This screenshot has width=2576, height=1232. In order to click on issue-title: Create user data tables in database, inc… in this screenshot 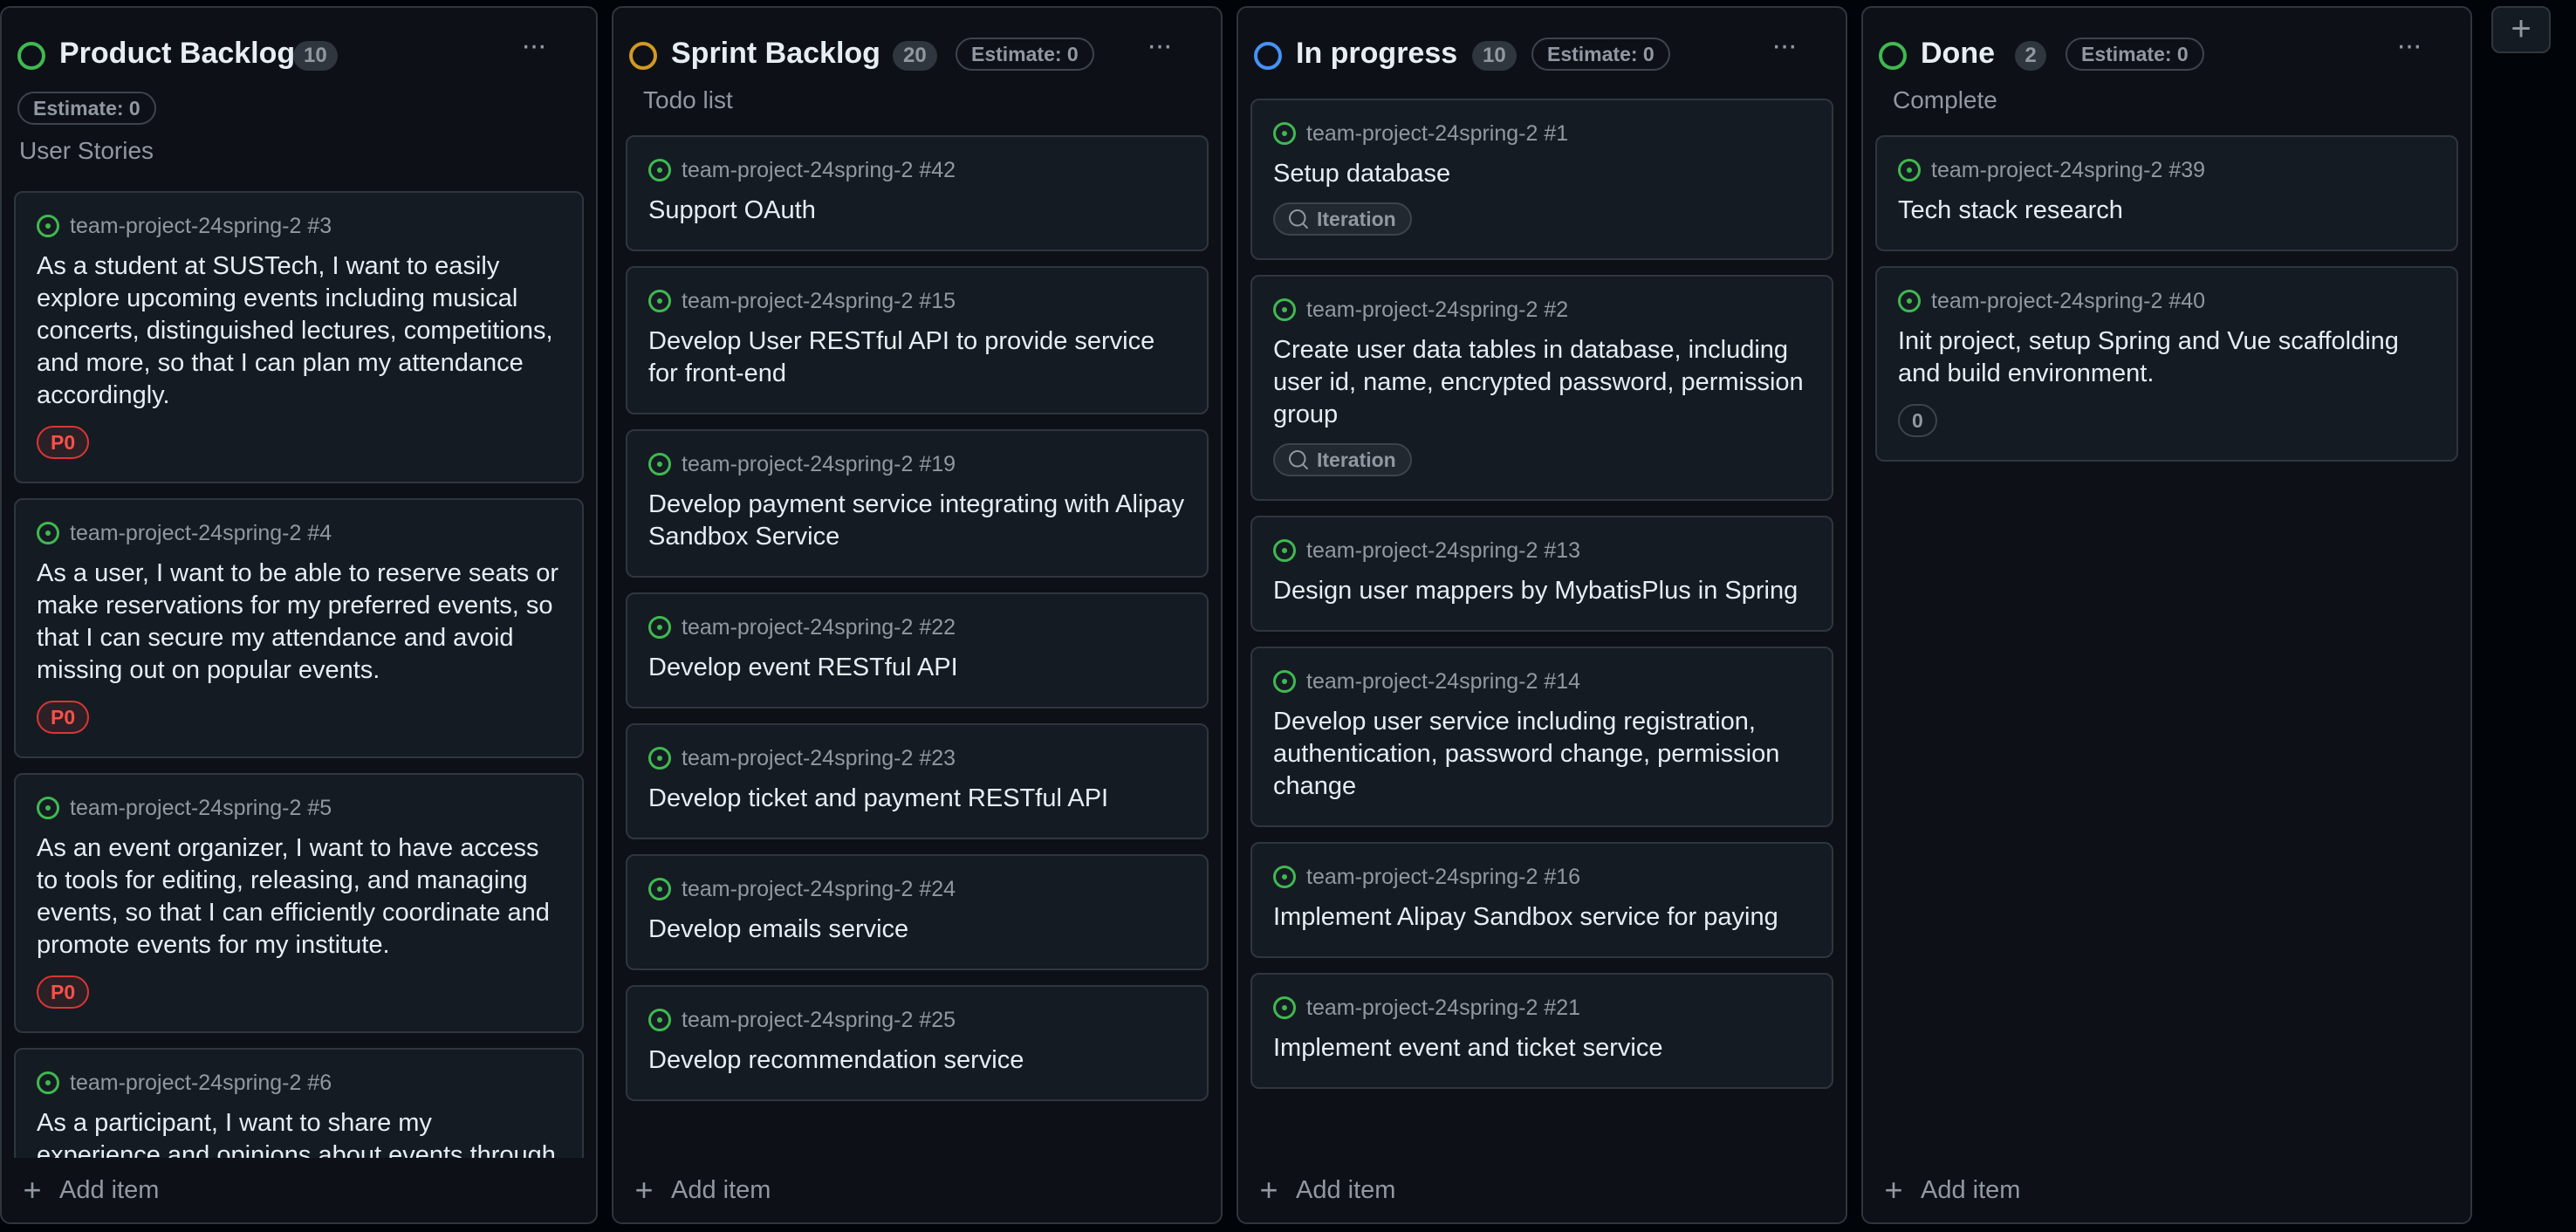, I will do `click(1542, 382)`.